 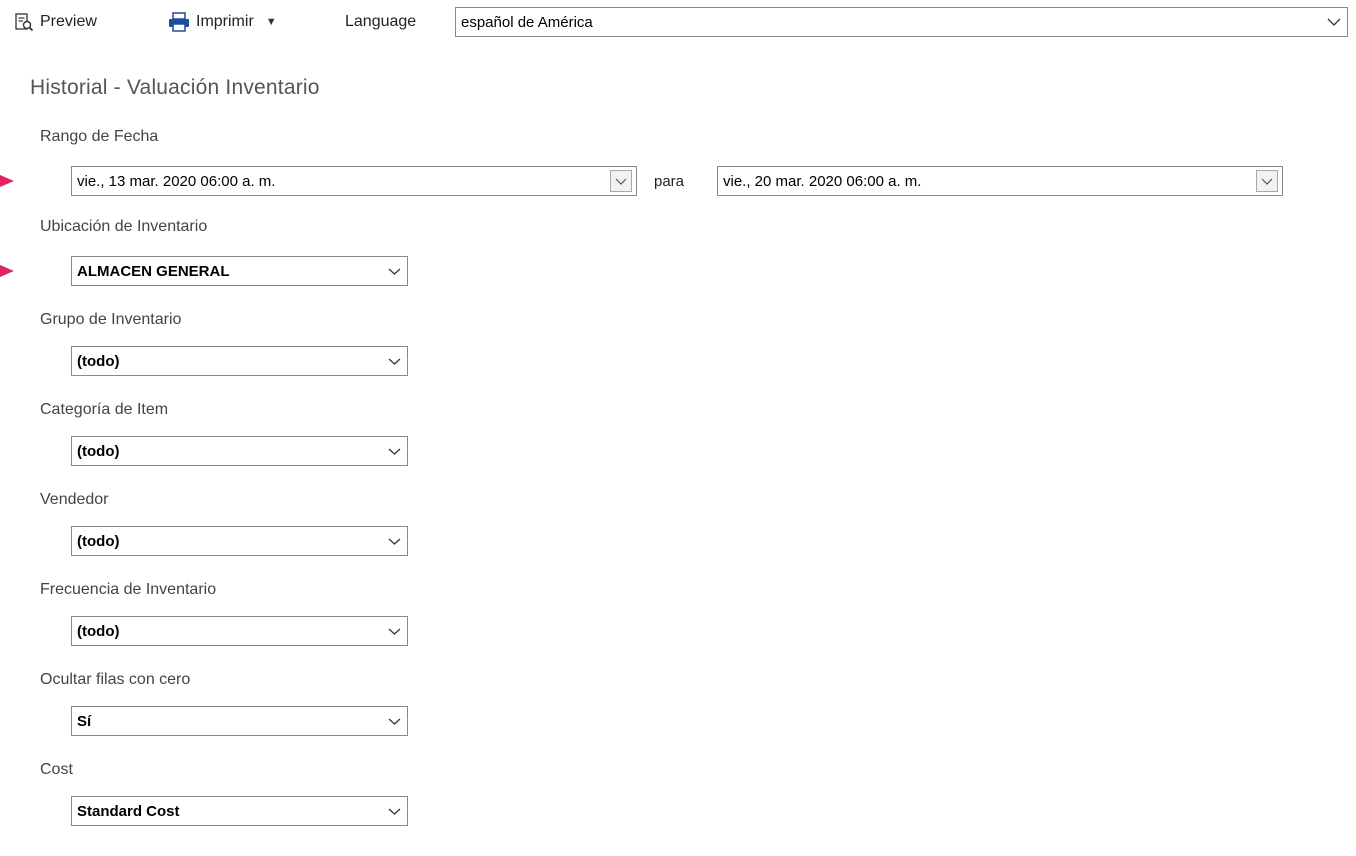 What do you see at coordinates (98, 451) in the screenshot?
I see `item-category-value: (todo)` at bounding box center [98, 451].